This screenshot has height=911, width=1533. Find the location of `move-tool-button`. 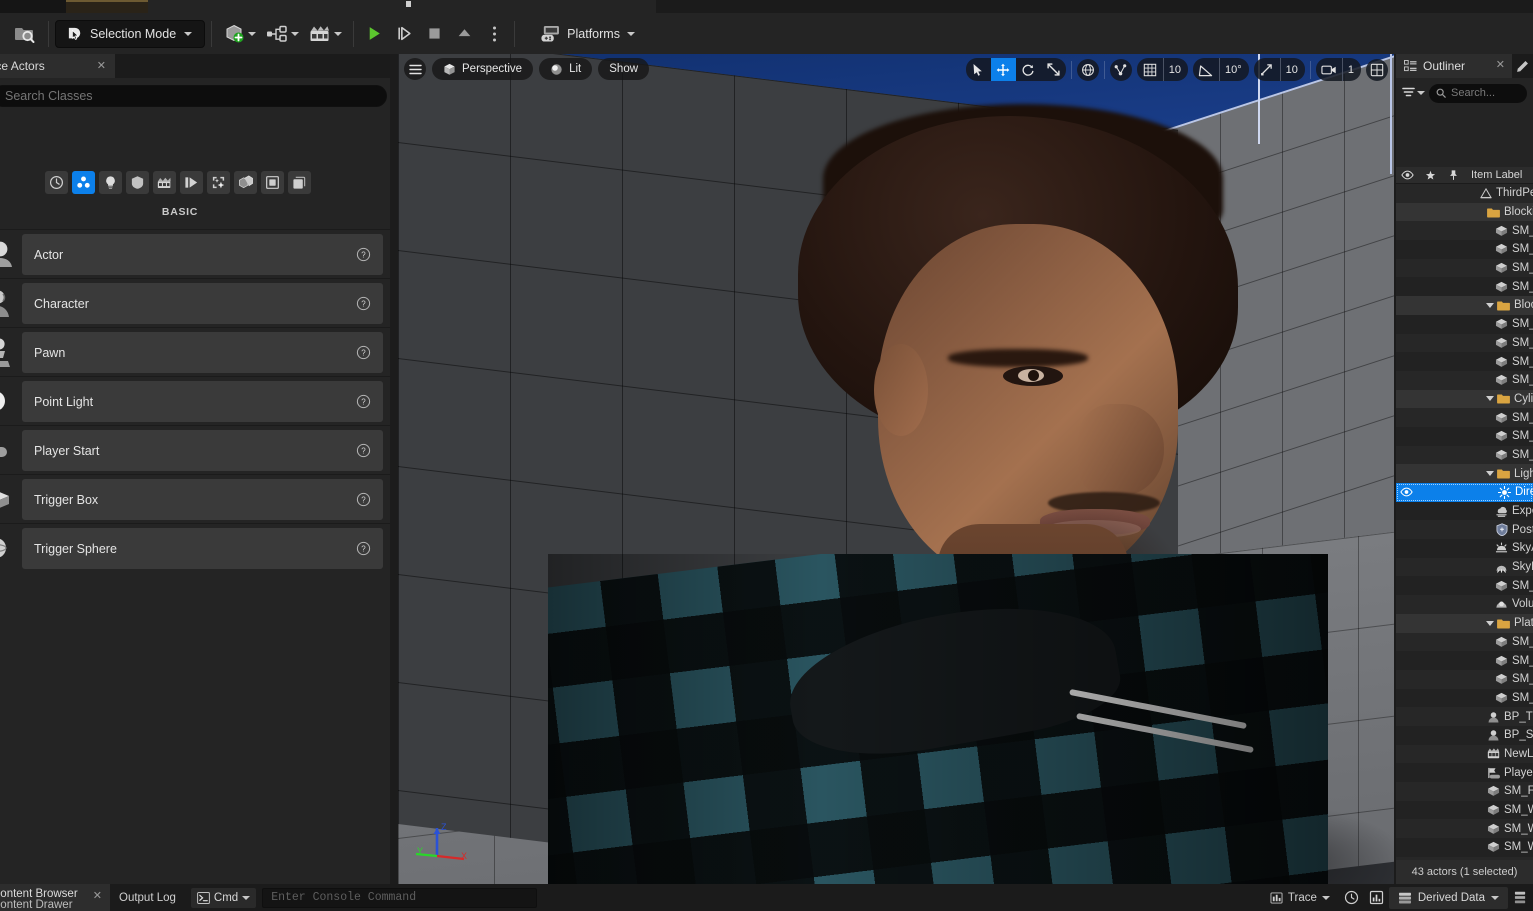

move-tool-button is located at coordinates (1003, 69).